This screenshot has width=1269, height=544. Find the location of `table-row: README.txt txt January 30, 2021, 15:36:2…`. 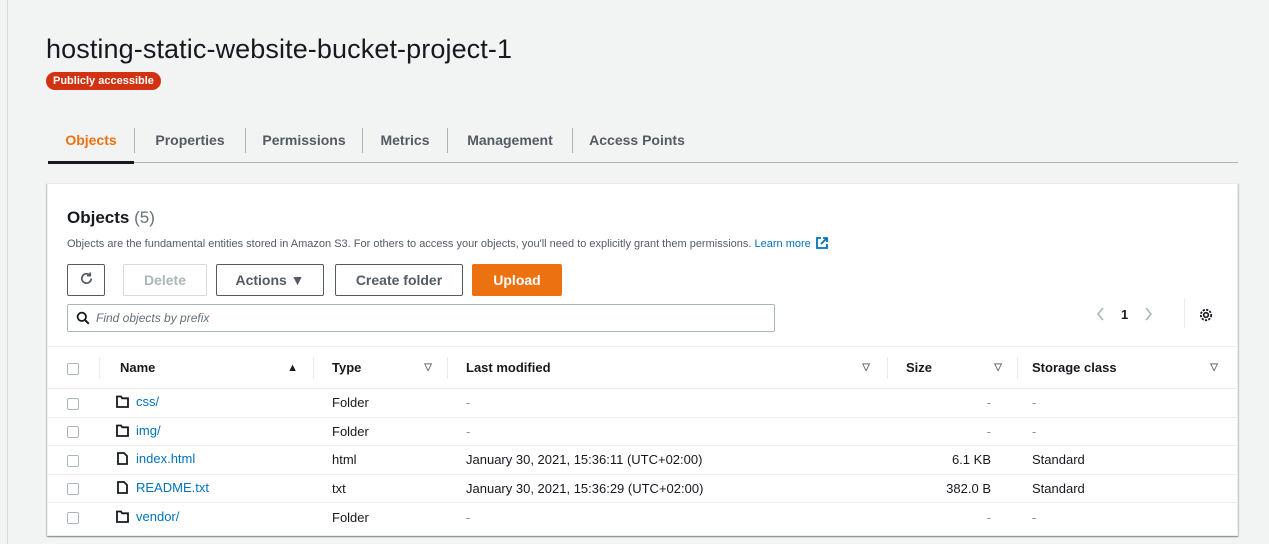

table-row: README.txt txt January 30, 2021, 15:36:2… is located at coordinates (642, 488).